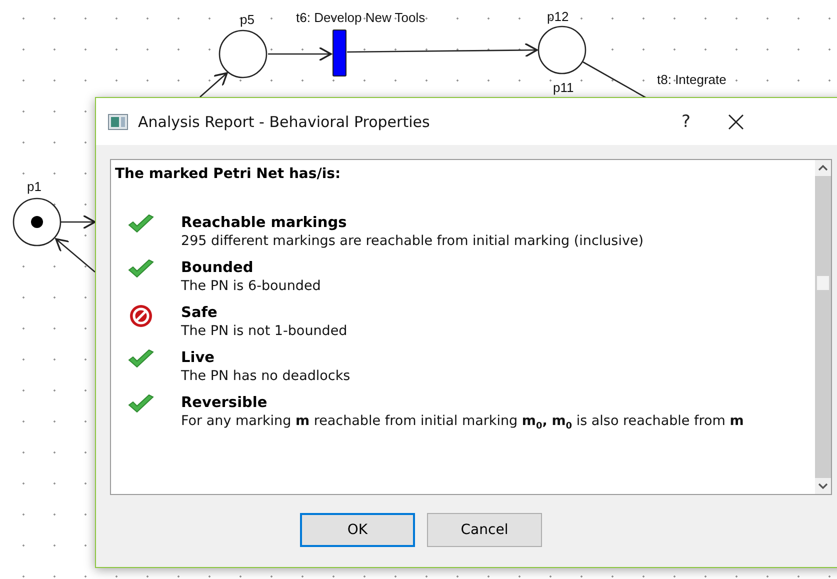 The image size is (837, 579). I want to click on scroll-up-icon, so click(823, 168).